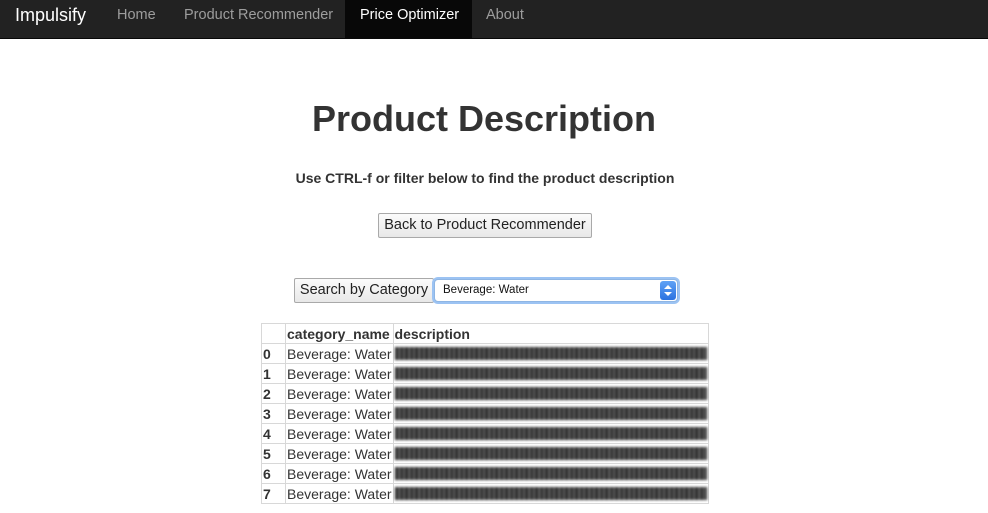 The width and height of the screenshot is (988, 513). Describe the element at coordinates (556, 290) in the screenshot. I see `category-select: Beverage: Water` at that location.